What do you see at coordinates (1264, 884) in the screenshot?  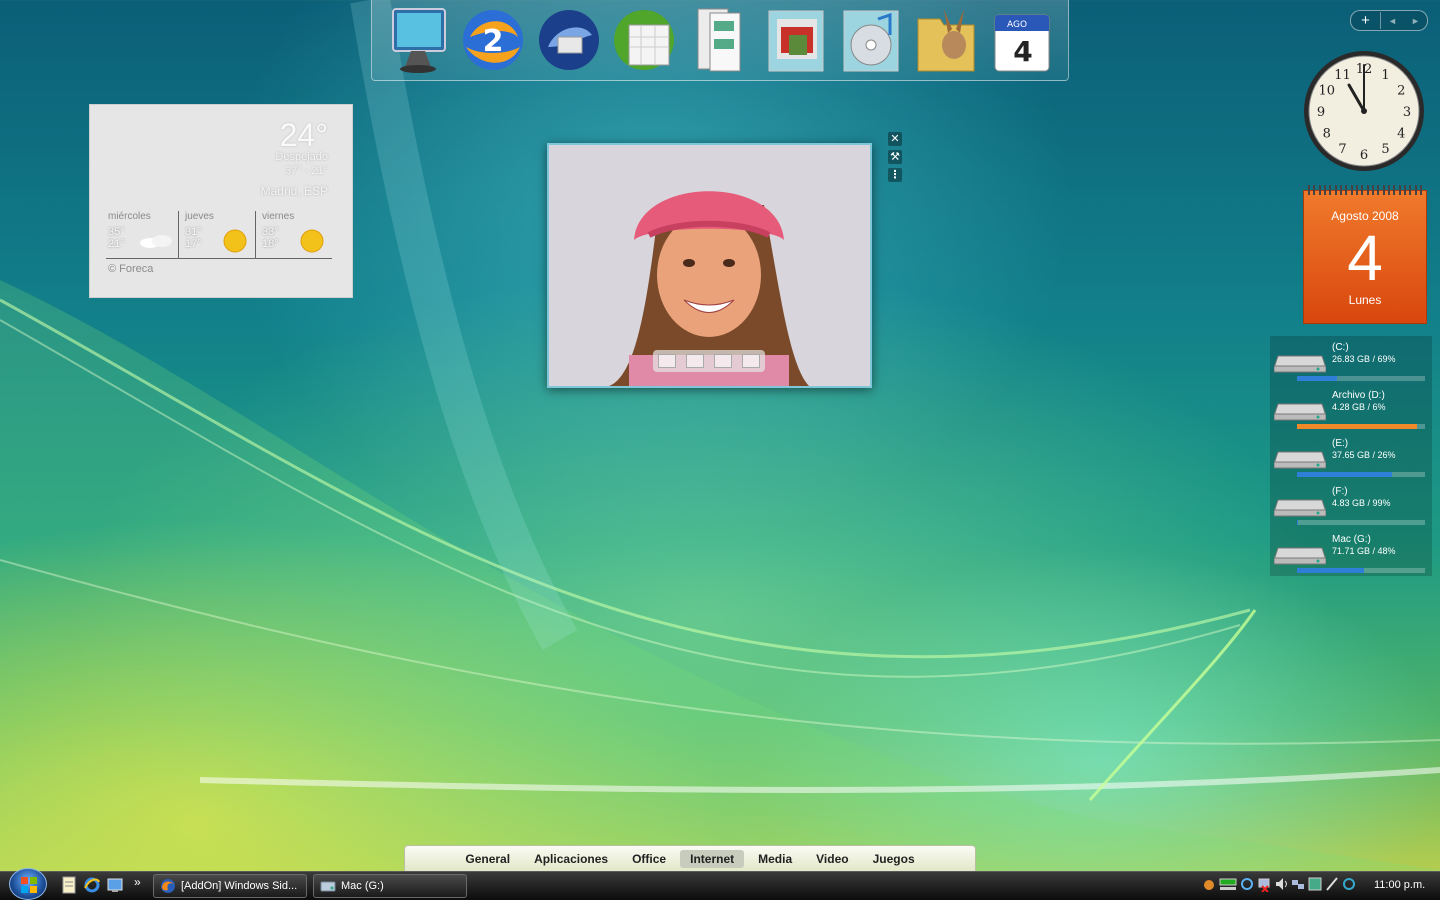 I see `network-error-icon` at bounding box center [1264, 884].